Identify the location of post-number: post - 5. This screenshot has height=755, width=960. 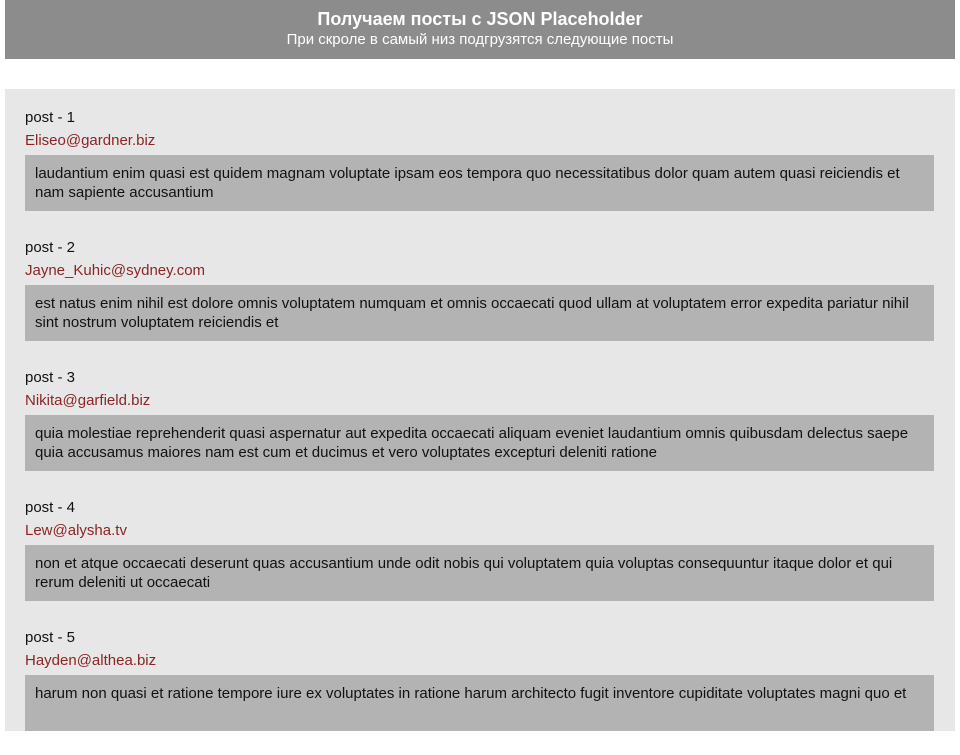
(50, 637).